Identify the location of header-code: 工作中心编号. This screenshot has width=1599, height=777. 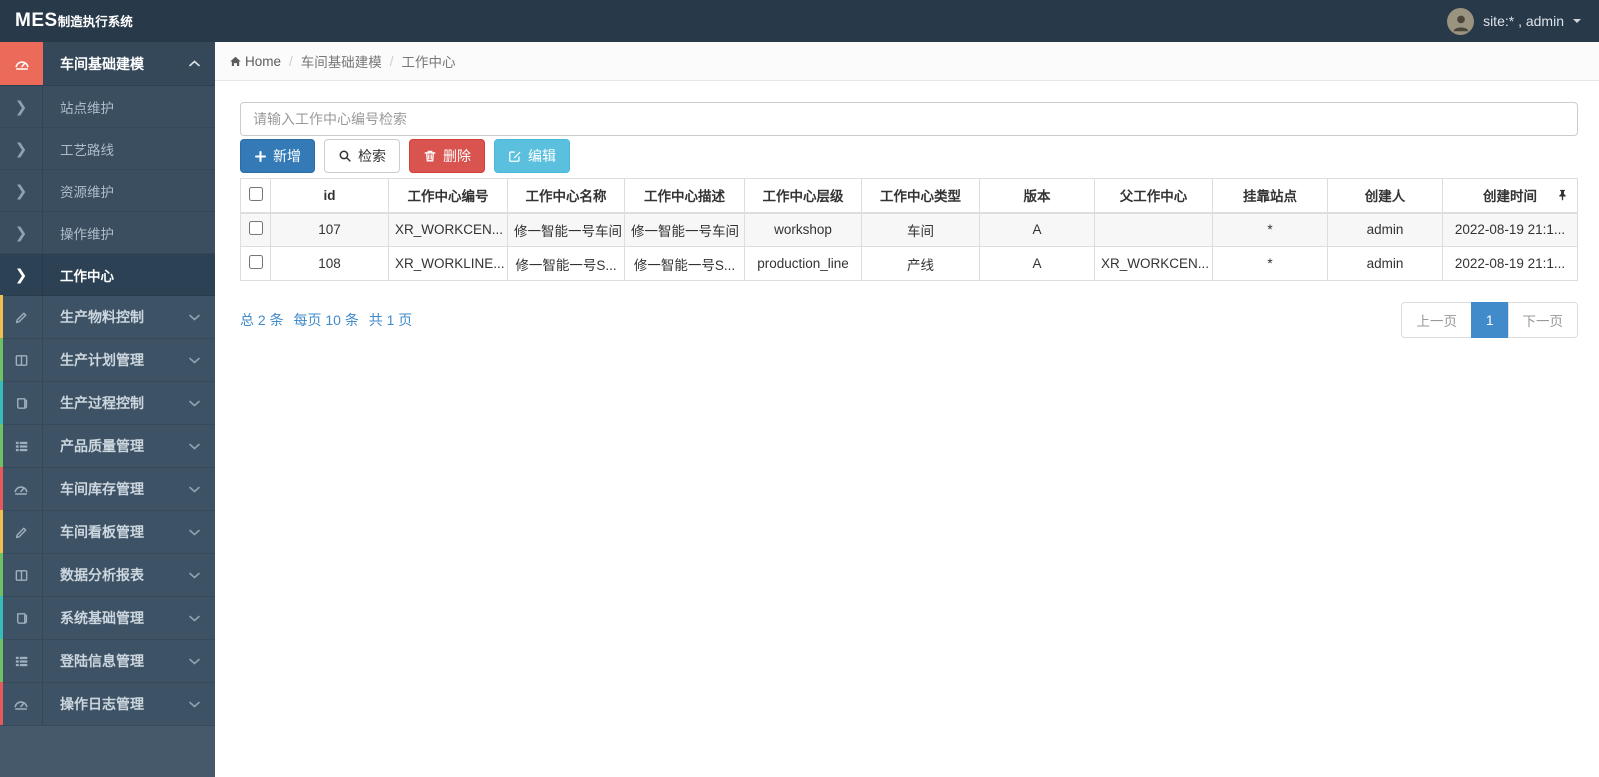
(448, 196).